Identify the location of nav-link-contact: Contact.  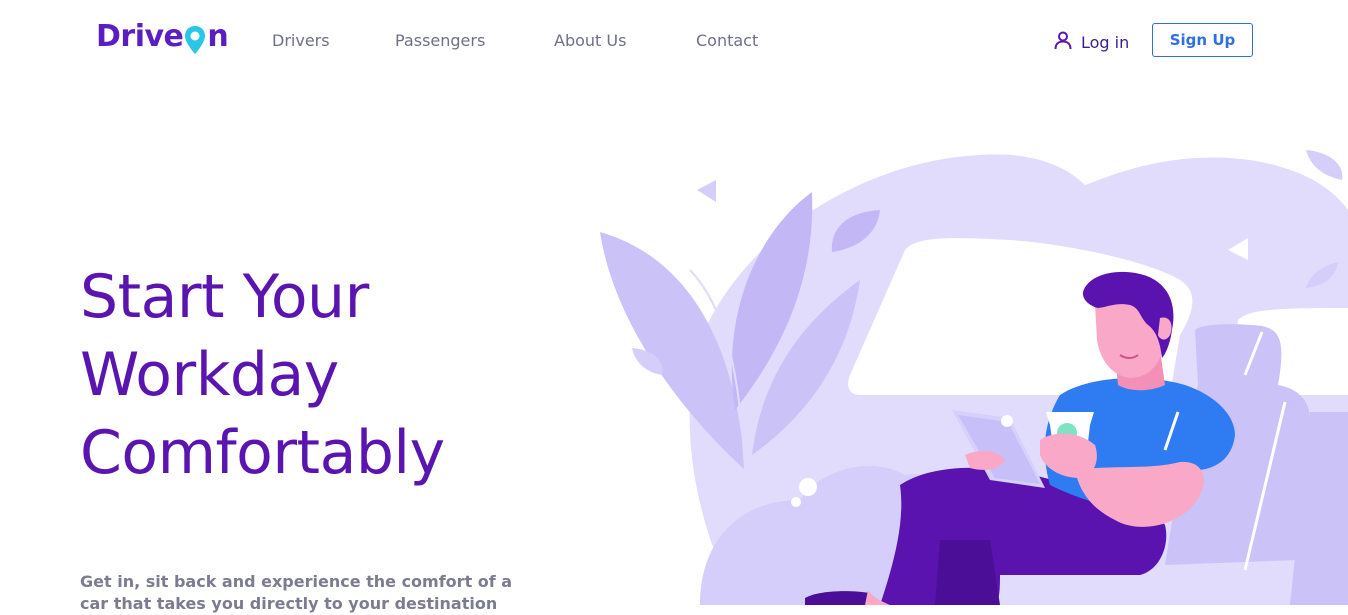
(727, 40).